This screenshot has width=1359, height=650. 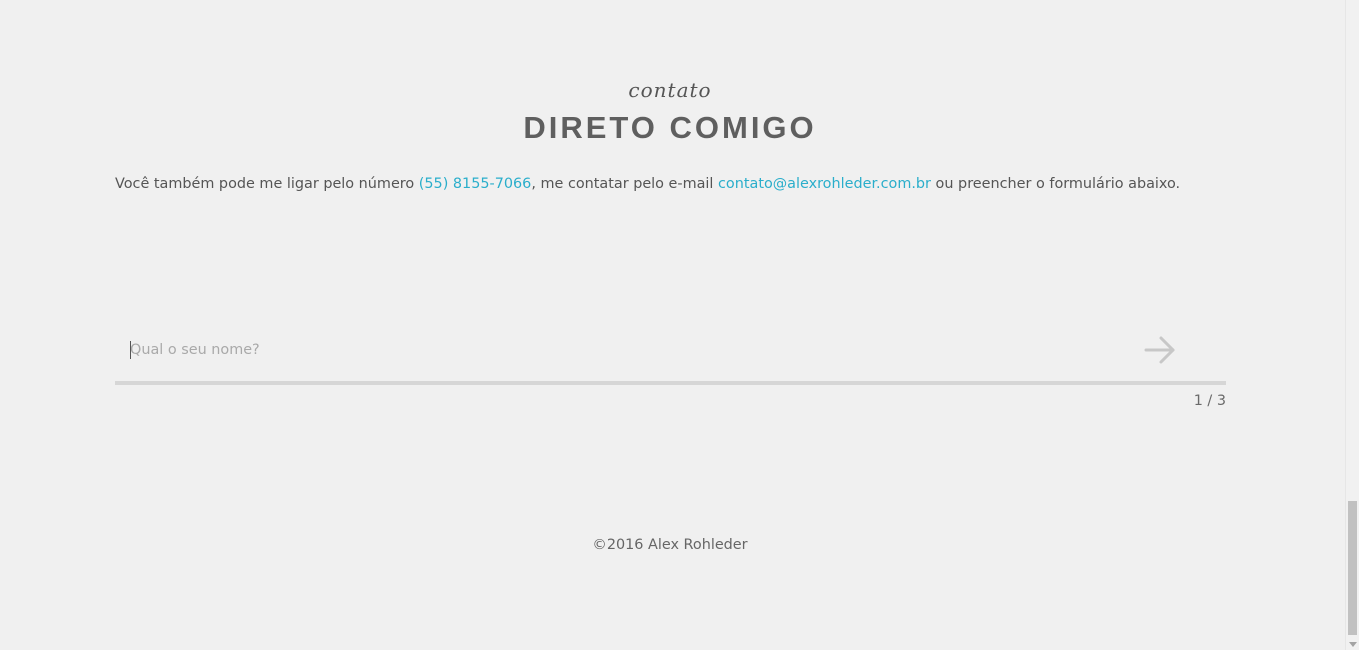 I want to click on scrollbar-thumb, so click(x=1352, y=568).